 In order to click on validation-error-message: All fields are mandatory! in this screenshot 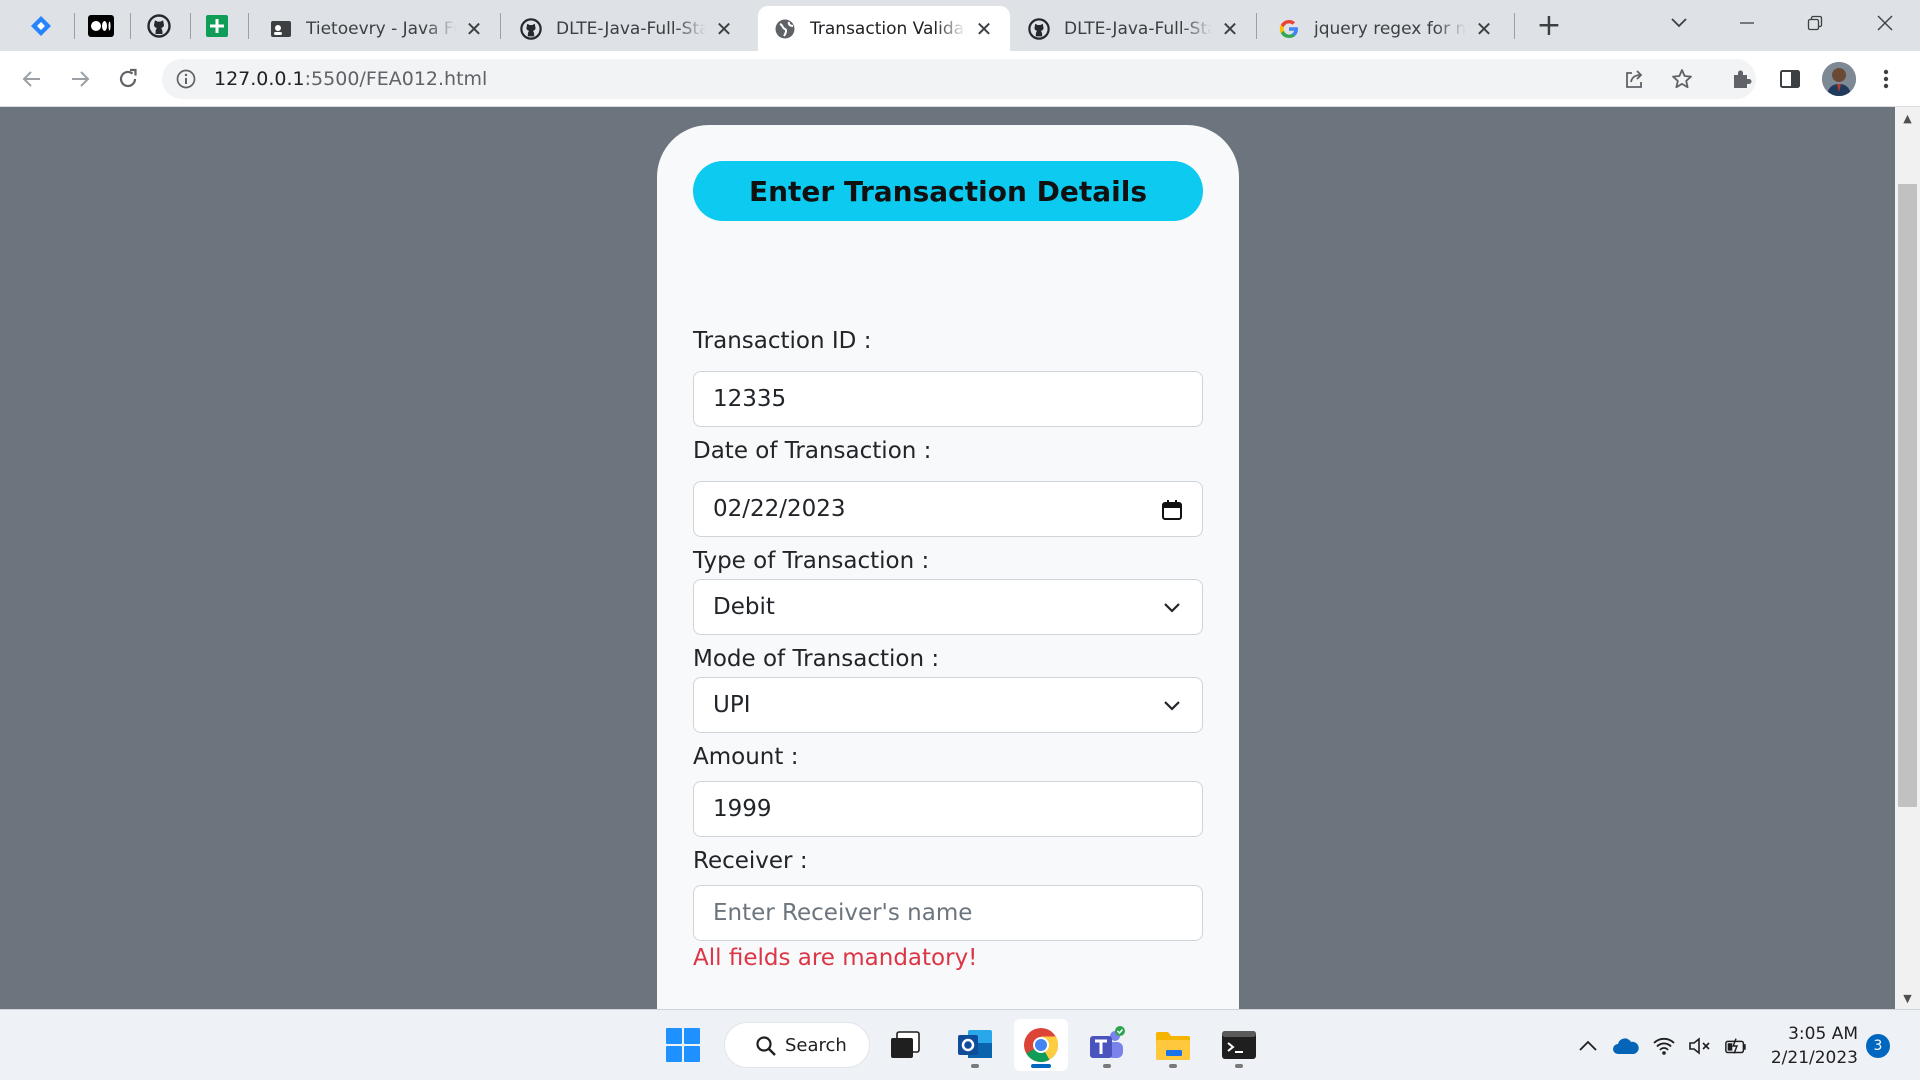, I will do `click(835, 958)`.